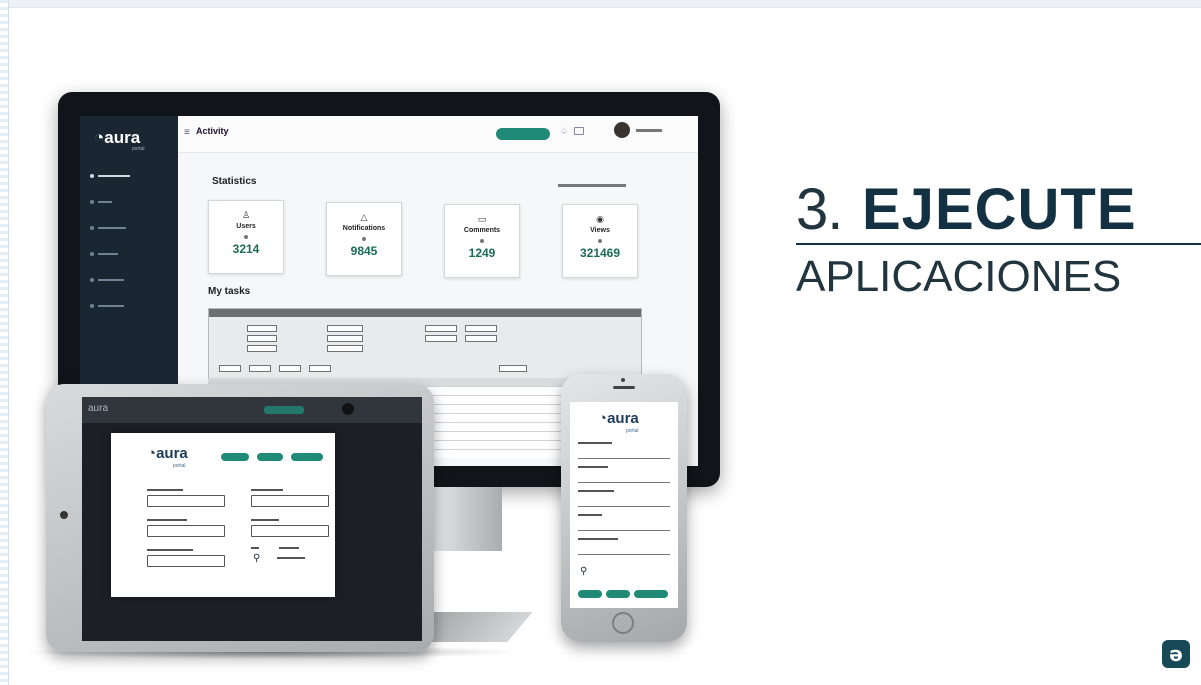  Describe the element at coordinates (246, 216) in the screenshot. I see `user-icon: ♙` at that location.